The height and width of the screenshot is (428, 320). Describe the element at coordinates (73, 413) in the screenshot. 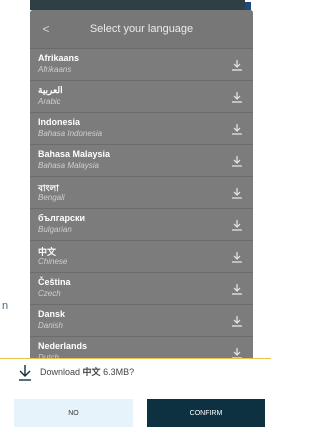

I see `no-button: NO` at that location.